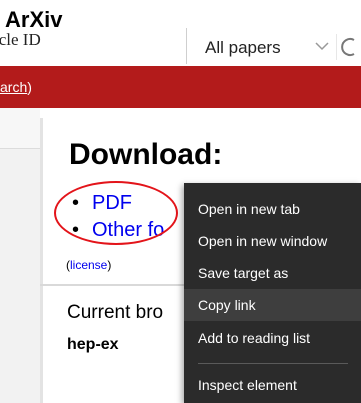 The width and height of the screenshot is (361, 403). Describe the element at coordinates (93, 344) in the screenshot. I see `browse-category: hep-ex` at that location.